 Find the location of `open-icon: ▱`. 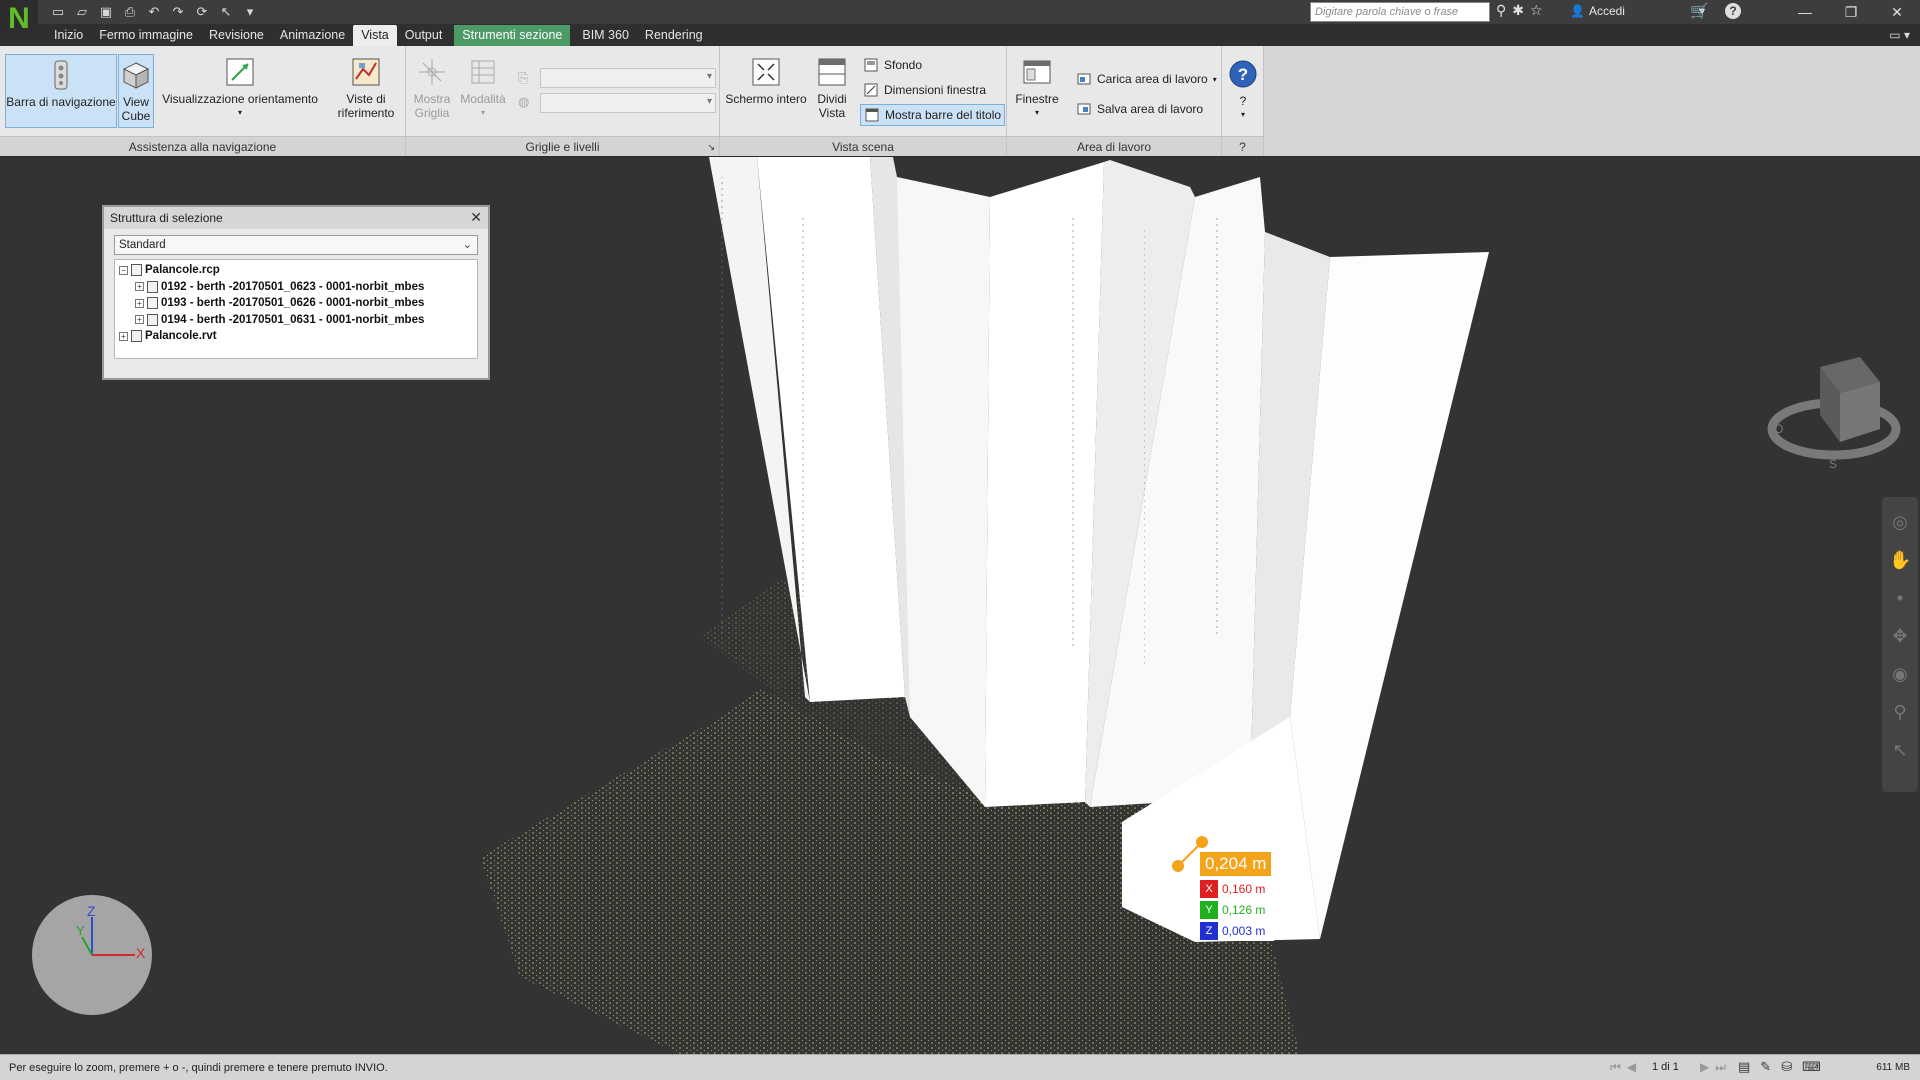

open-icon: ▱ is located at coordinates (82, 12).